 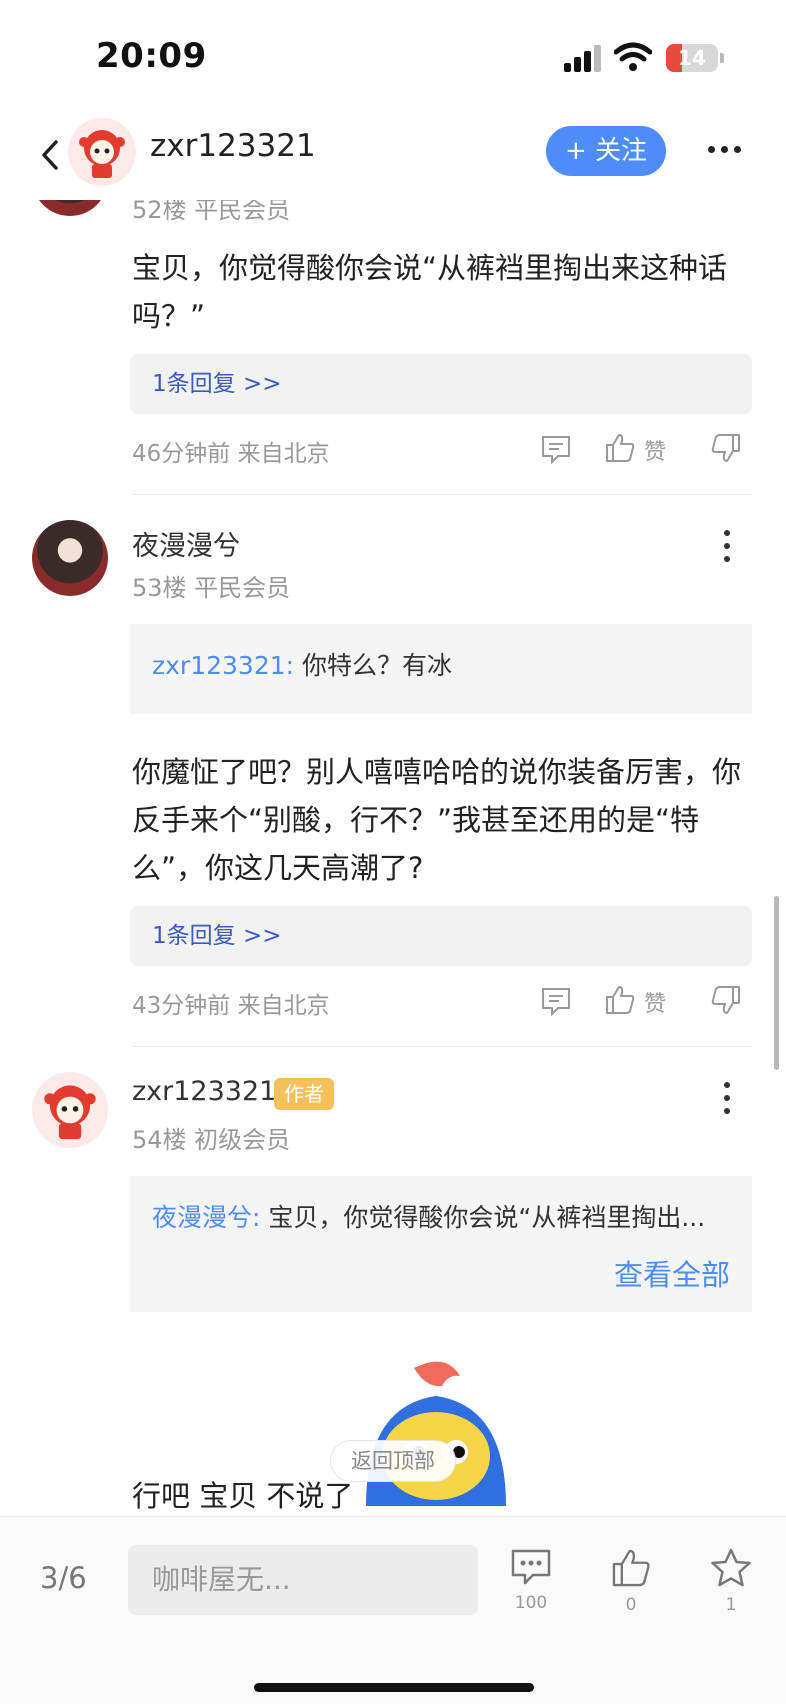 What do you see at coordinates (204, 1091) in the screenshot?
I see `post-username: zxr123321` at bounding box center [204, 1091].